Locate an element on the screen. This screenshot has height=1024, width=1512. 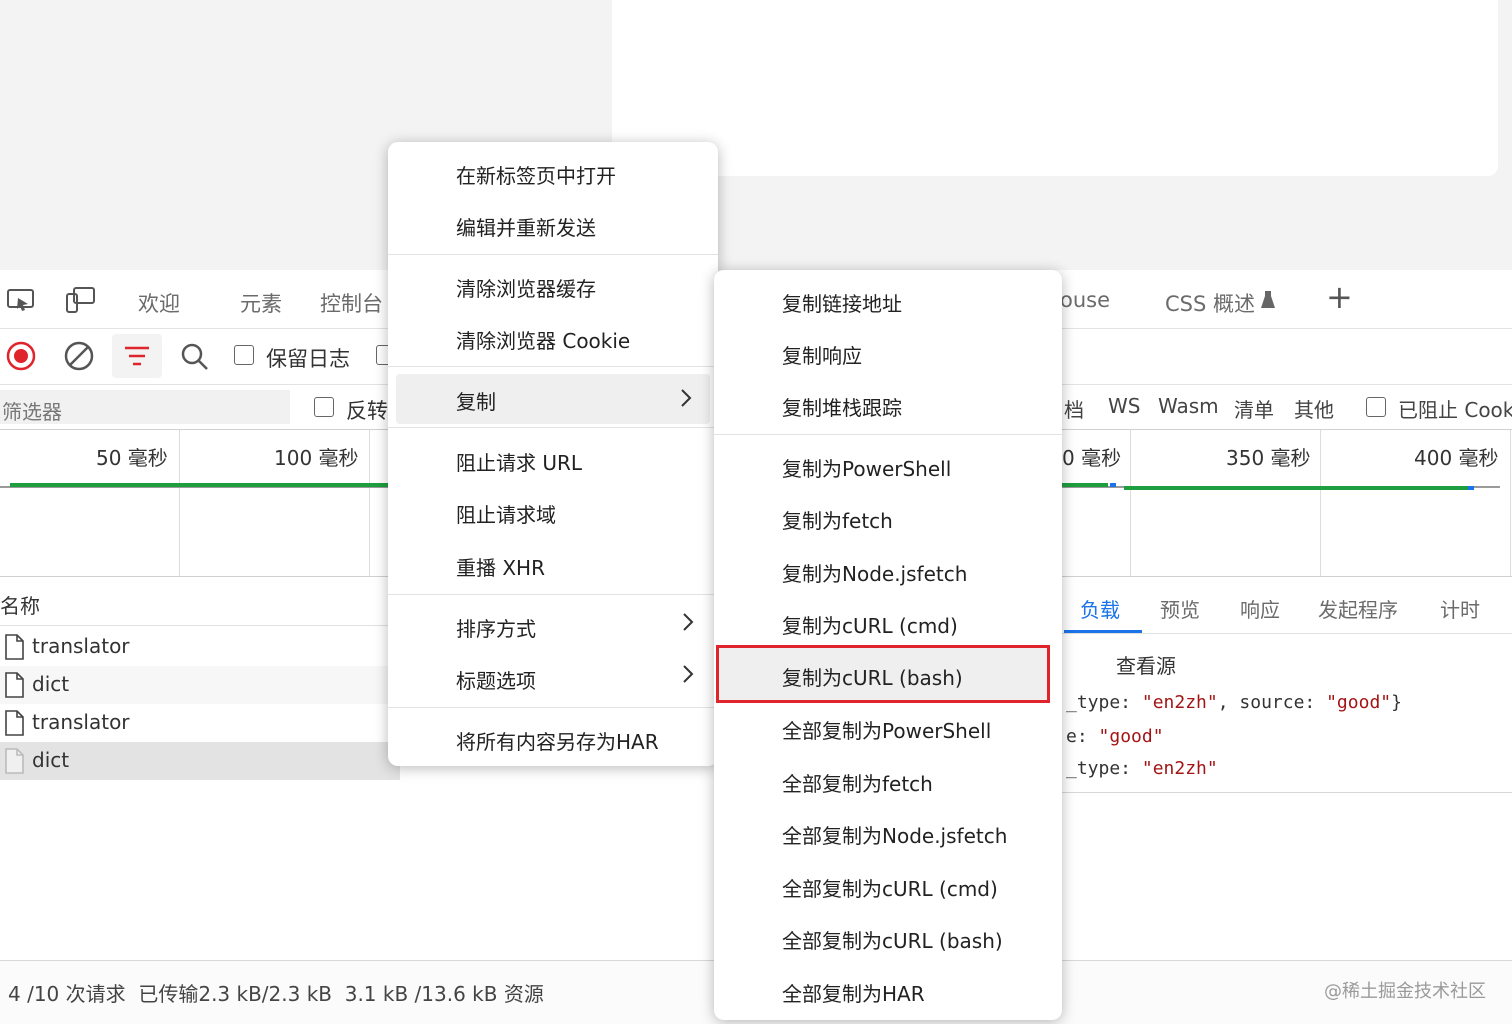
device-toolbar-icon is located at coordinates (80, 300).